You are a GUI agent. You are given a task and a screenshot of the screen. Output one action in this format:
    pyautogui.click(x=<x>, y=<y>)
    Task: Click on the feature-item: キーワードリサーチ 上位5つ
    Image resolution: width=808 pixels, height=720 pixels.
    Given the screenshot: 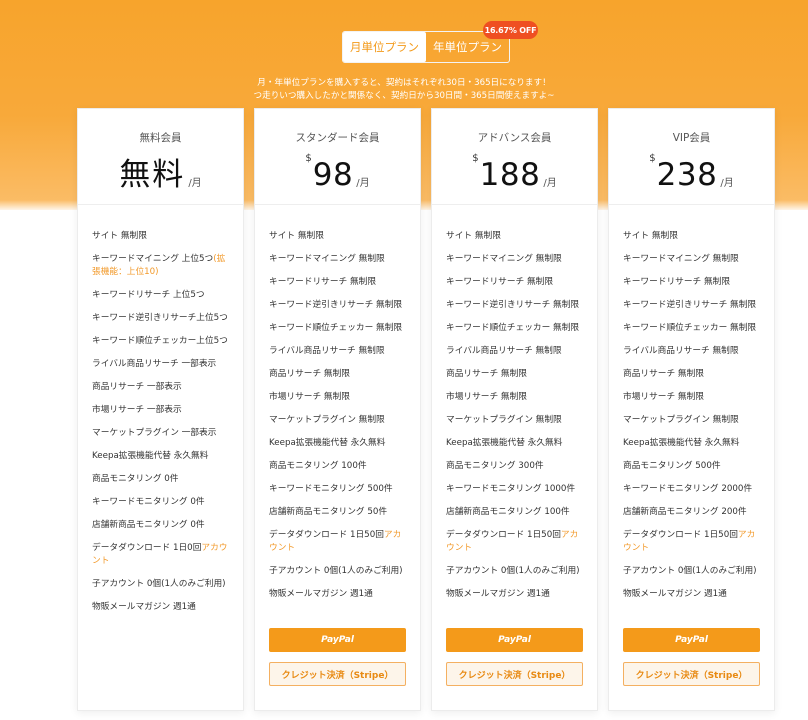 What is the action you would take?
    pyautogui.click(x=148, y=295)
    